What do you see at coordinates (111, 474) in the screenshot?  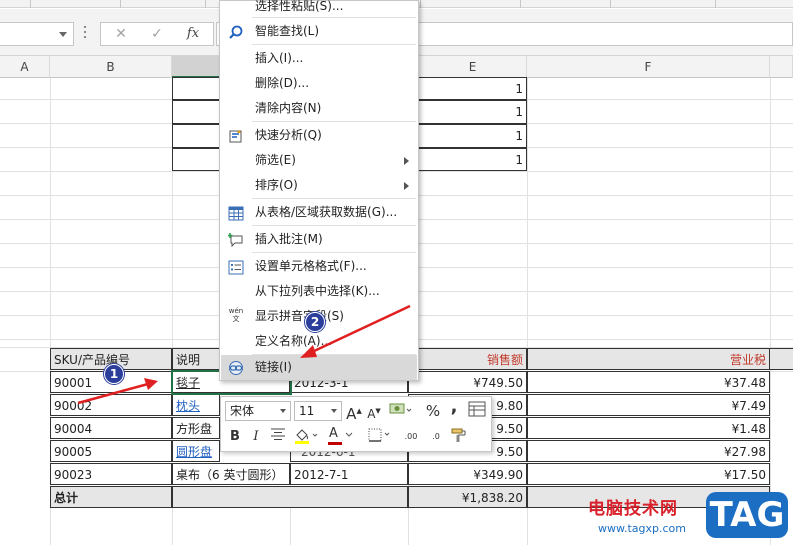 I see `cell-sku: 90023` at bounding box center [111, 474].